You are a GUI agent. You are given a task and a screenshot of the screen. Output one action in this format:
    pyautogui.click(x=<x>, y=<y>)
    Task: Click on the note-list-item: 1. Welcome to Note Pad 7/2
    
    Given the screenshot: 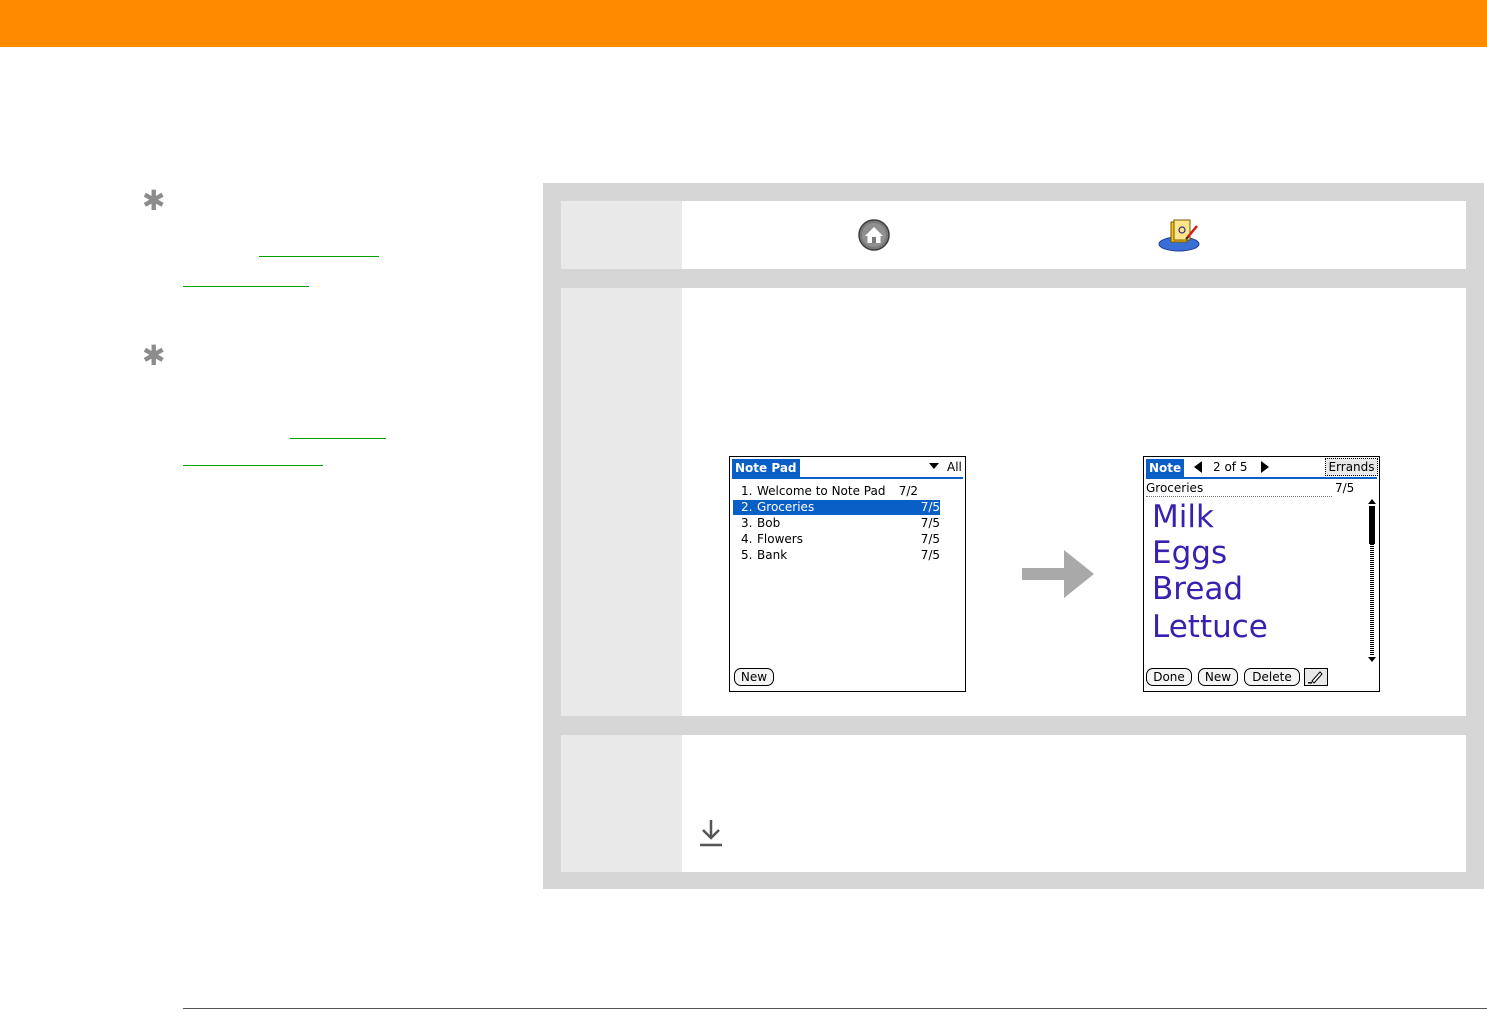 What is the action you would take?
    pyautogui.click(x=836, y=491)
    